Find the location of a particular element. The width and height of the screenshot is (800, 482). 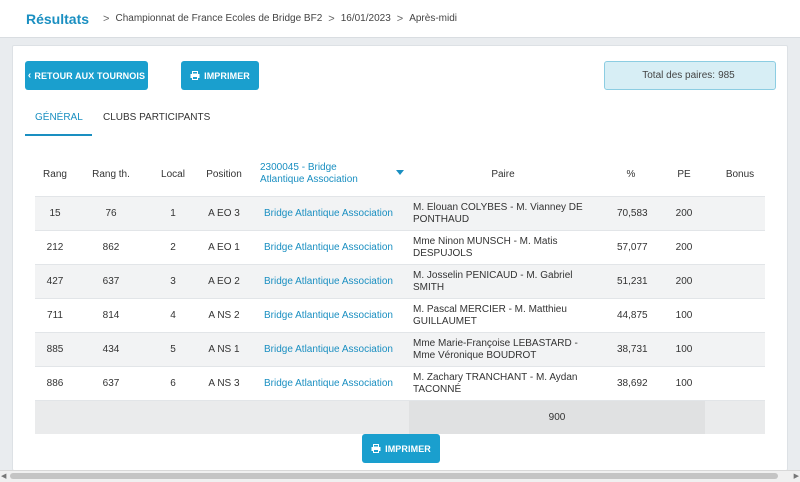

cell-local: 4 is located at coordinates (173, 315).